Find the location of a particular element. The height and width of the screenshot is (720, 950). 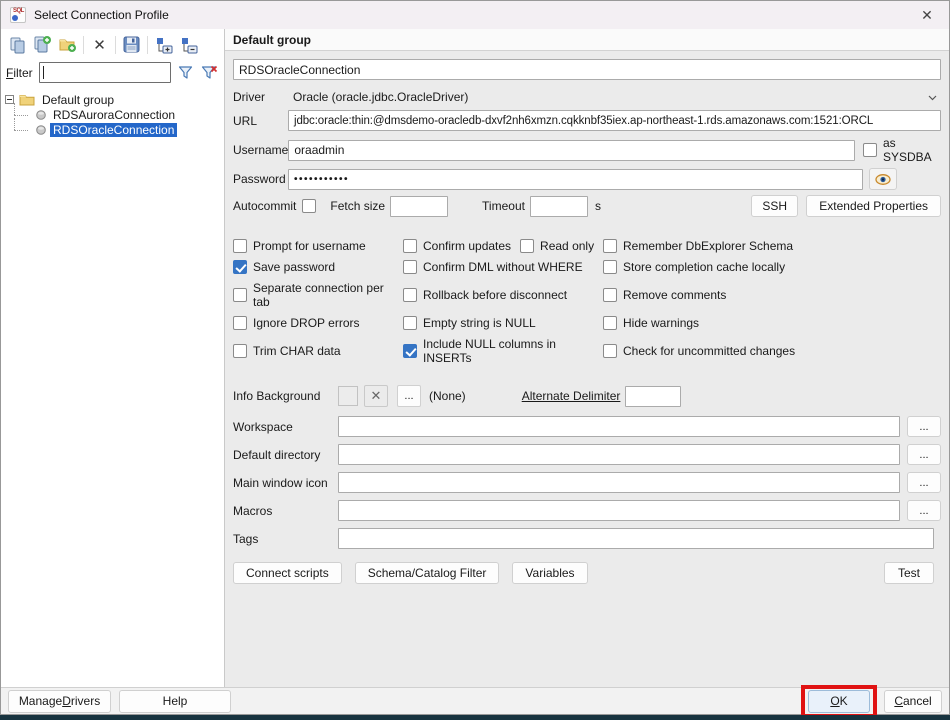

fetch-size-label: Fetch size is located at coordinates (358, 206).